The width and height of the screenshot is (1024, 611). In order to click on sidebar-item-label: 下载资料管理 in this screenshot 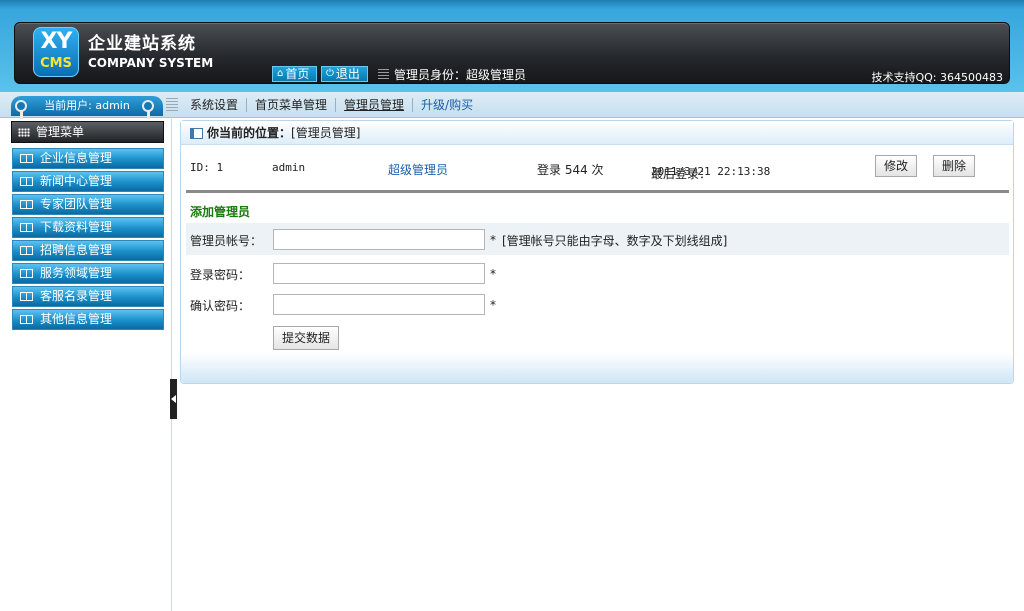, I will do `click(76, 227)`.